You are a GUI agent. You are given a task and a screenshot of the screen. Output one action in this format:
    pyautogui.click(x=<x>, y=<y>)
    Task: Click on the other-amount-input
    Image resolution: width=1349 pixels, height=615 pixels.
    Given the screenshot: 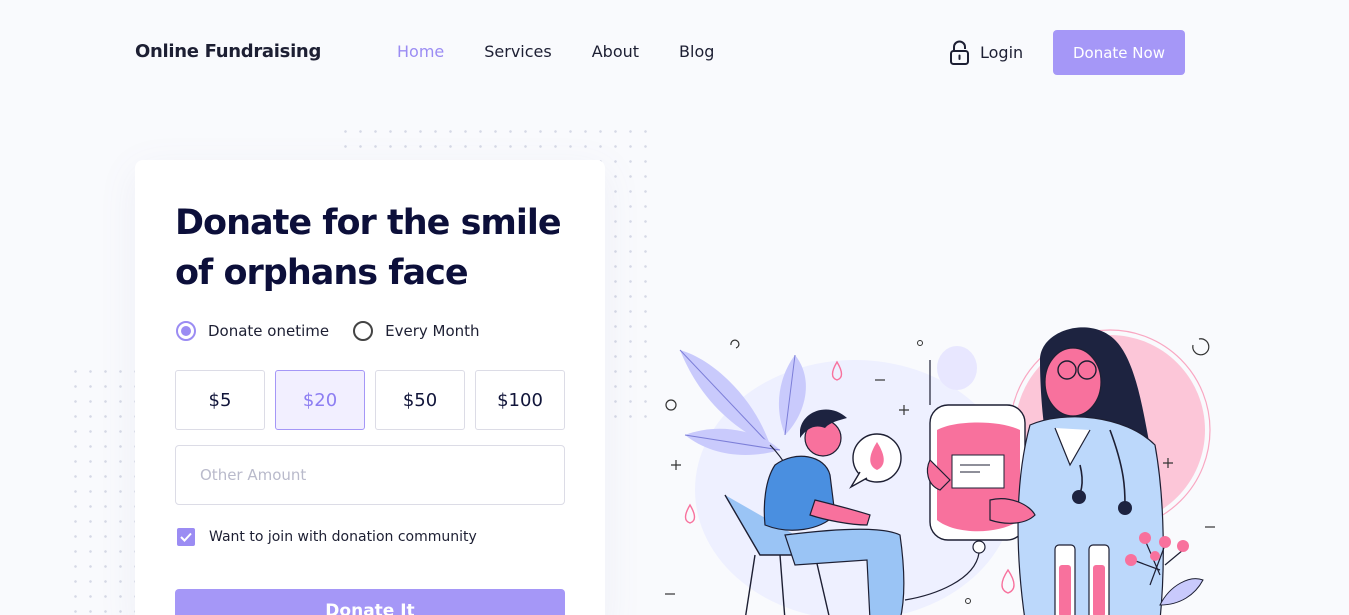 What is the action you would take?
    pyautogui.click(x=370, y=475)
    